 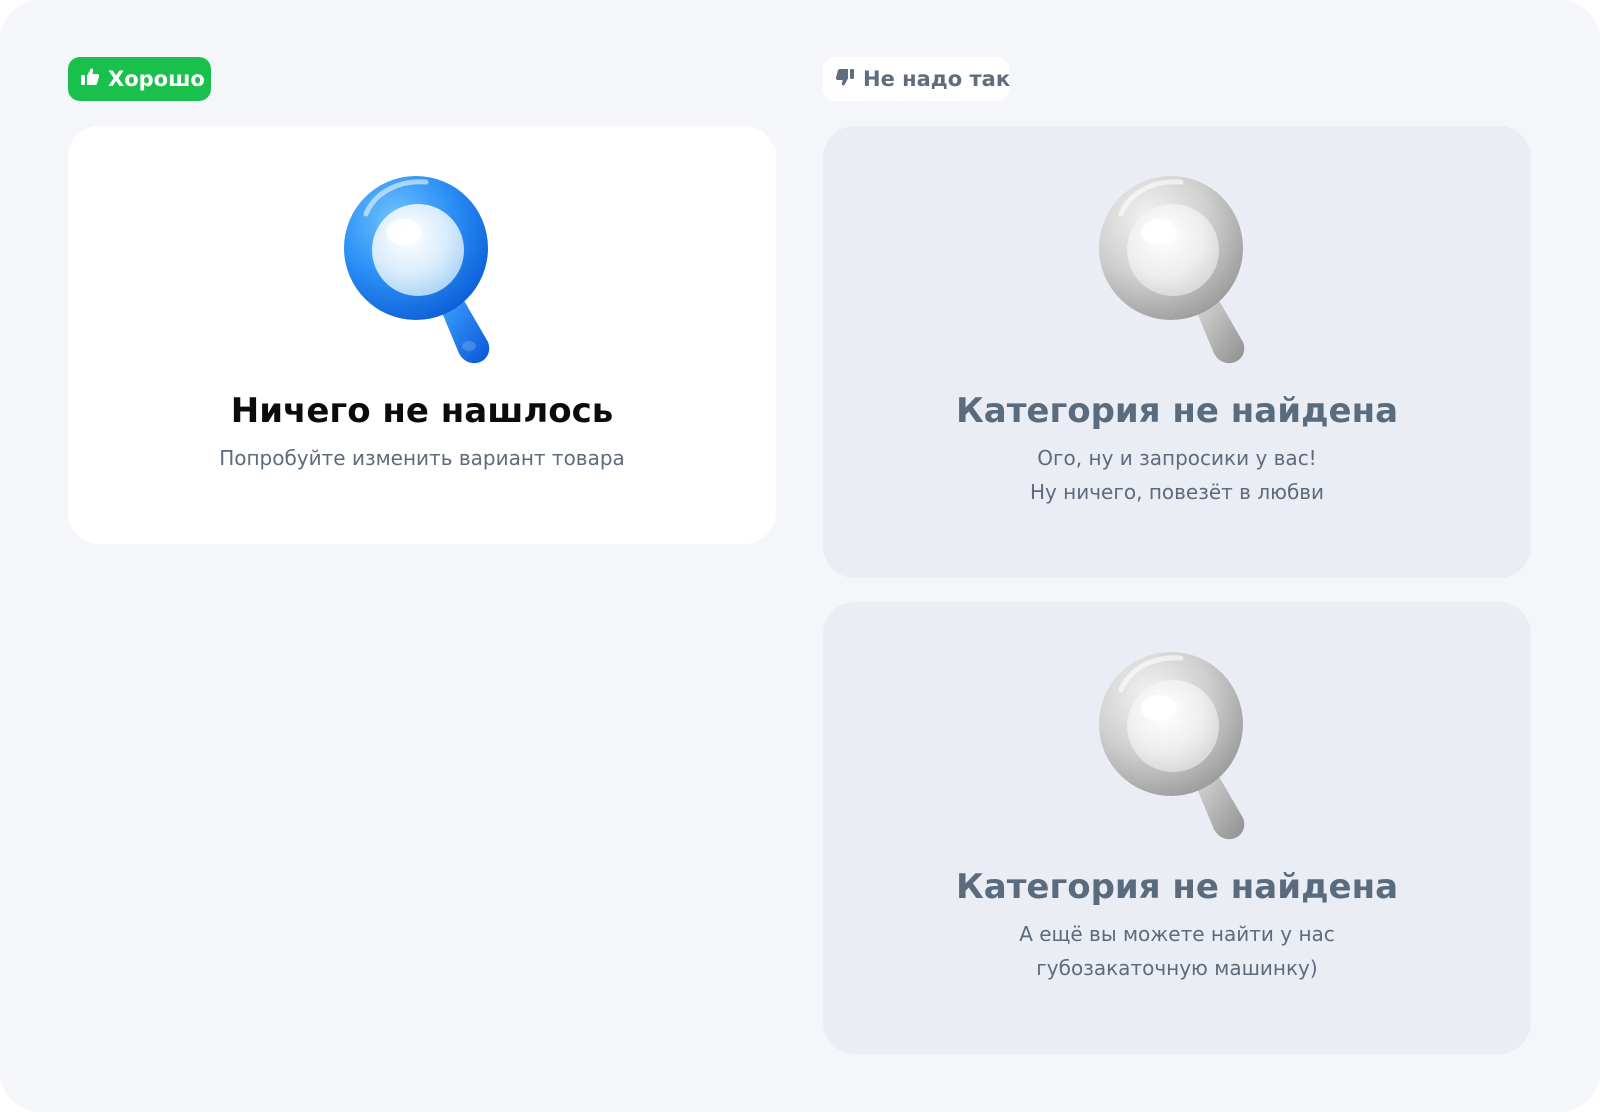 What do you see at coordinates (937, 79) in the screenshot?
I see `bad-badge-label: Не надо так` at bounding box center [937, 79].